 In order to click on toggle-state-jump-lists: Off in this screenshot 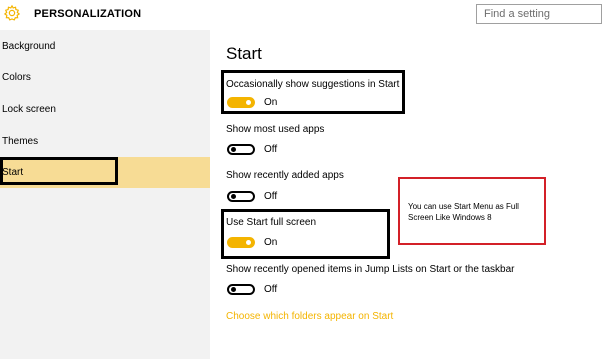, I will do `click(271, 289)`.